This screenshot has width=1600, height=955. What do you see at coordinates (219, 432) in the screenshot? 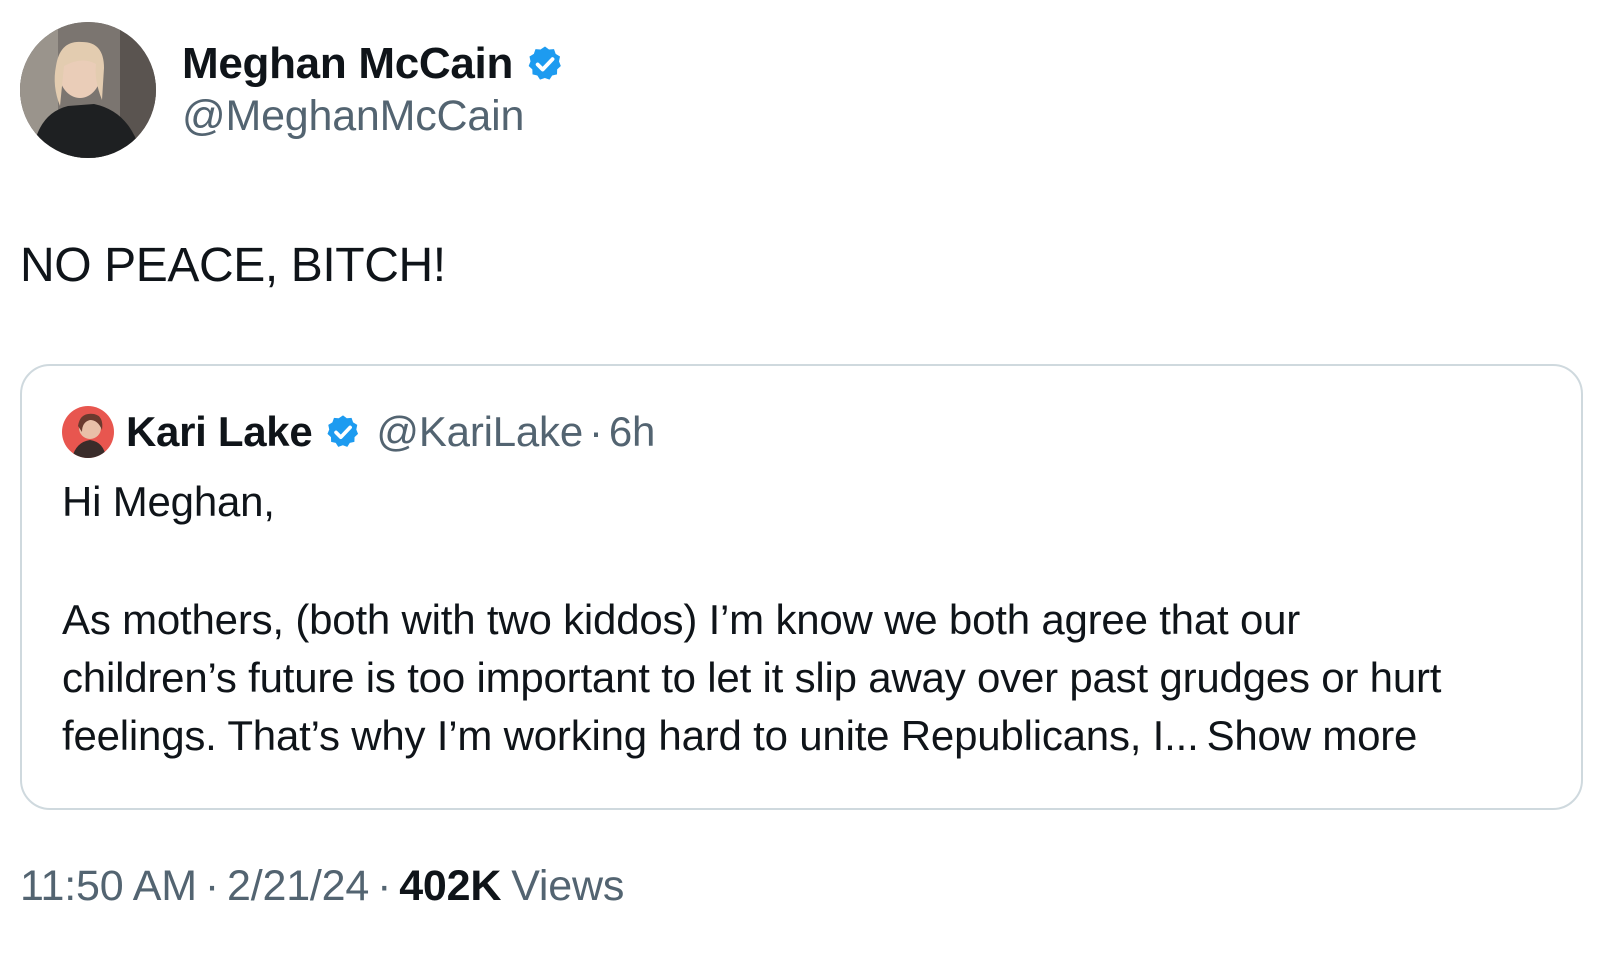
I see `quoted-author-name: Kari Lake` at bounding box center [219, 432].